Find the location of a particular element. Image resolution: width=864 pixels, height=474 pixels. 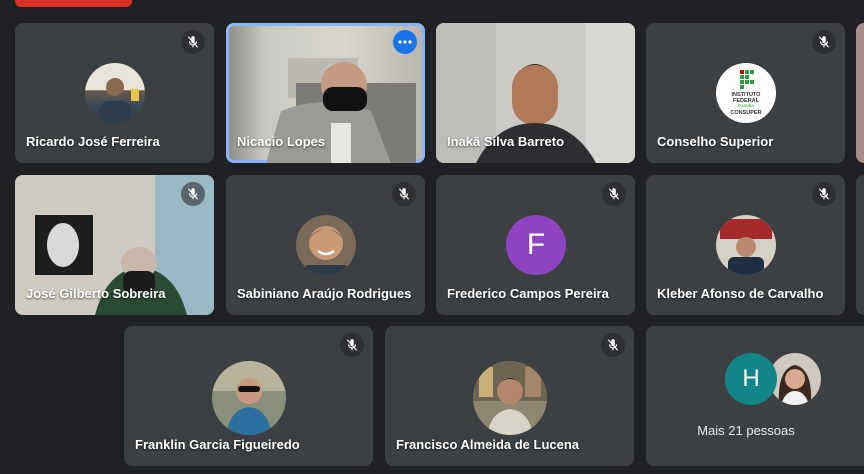

participant-name: Nicacio Lopes is located at coordinates (281, 141).